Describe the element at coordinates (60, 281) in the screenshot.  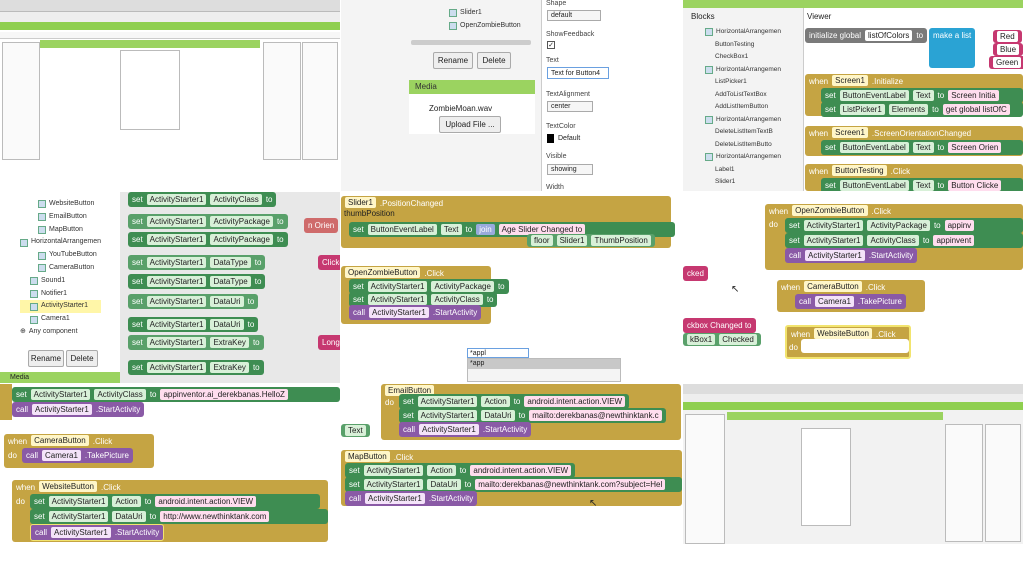
I see `tree-item: Sound1` at that location.